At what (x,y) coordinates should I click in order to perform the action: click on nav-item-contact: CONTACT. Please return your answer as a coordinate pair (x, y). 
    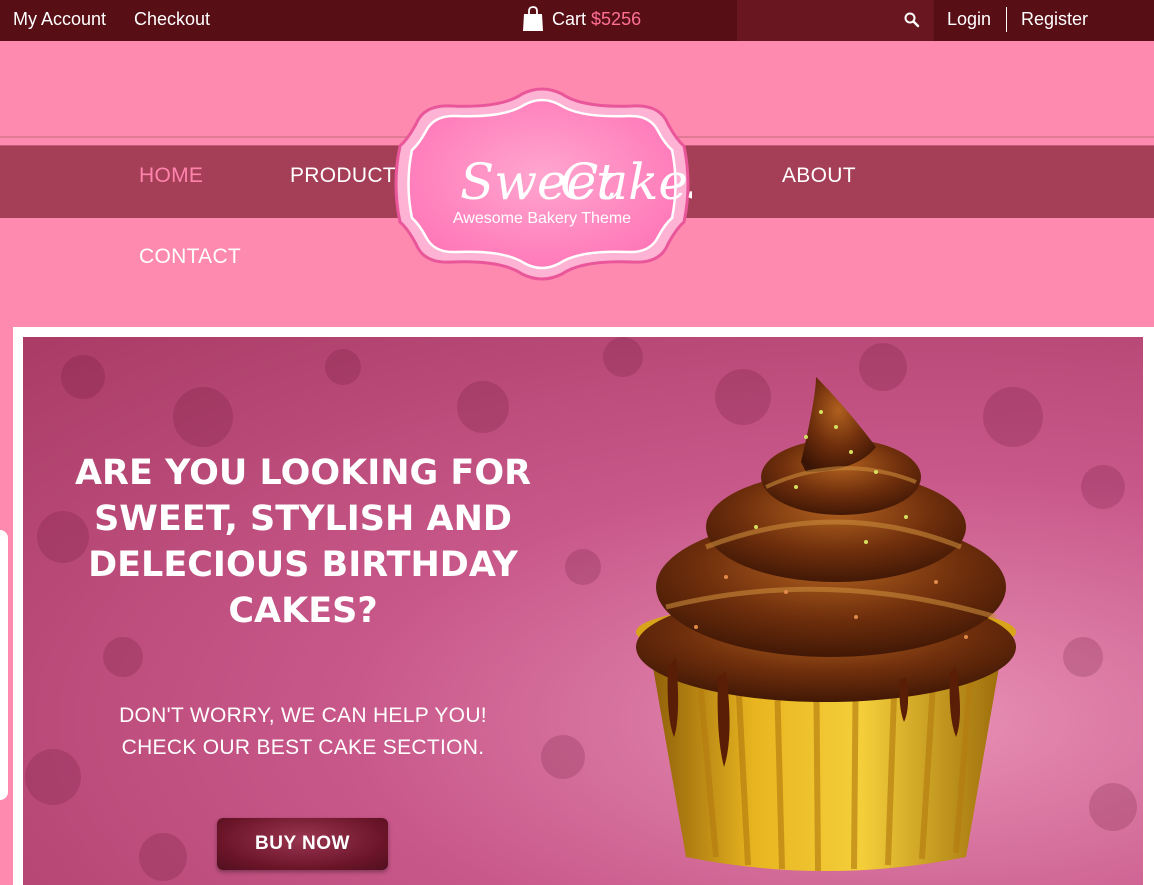
    Looking at the image, I should click on (190, 257).